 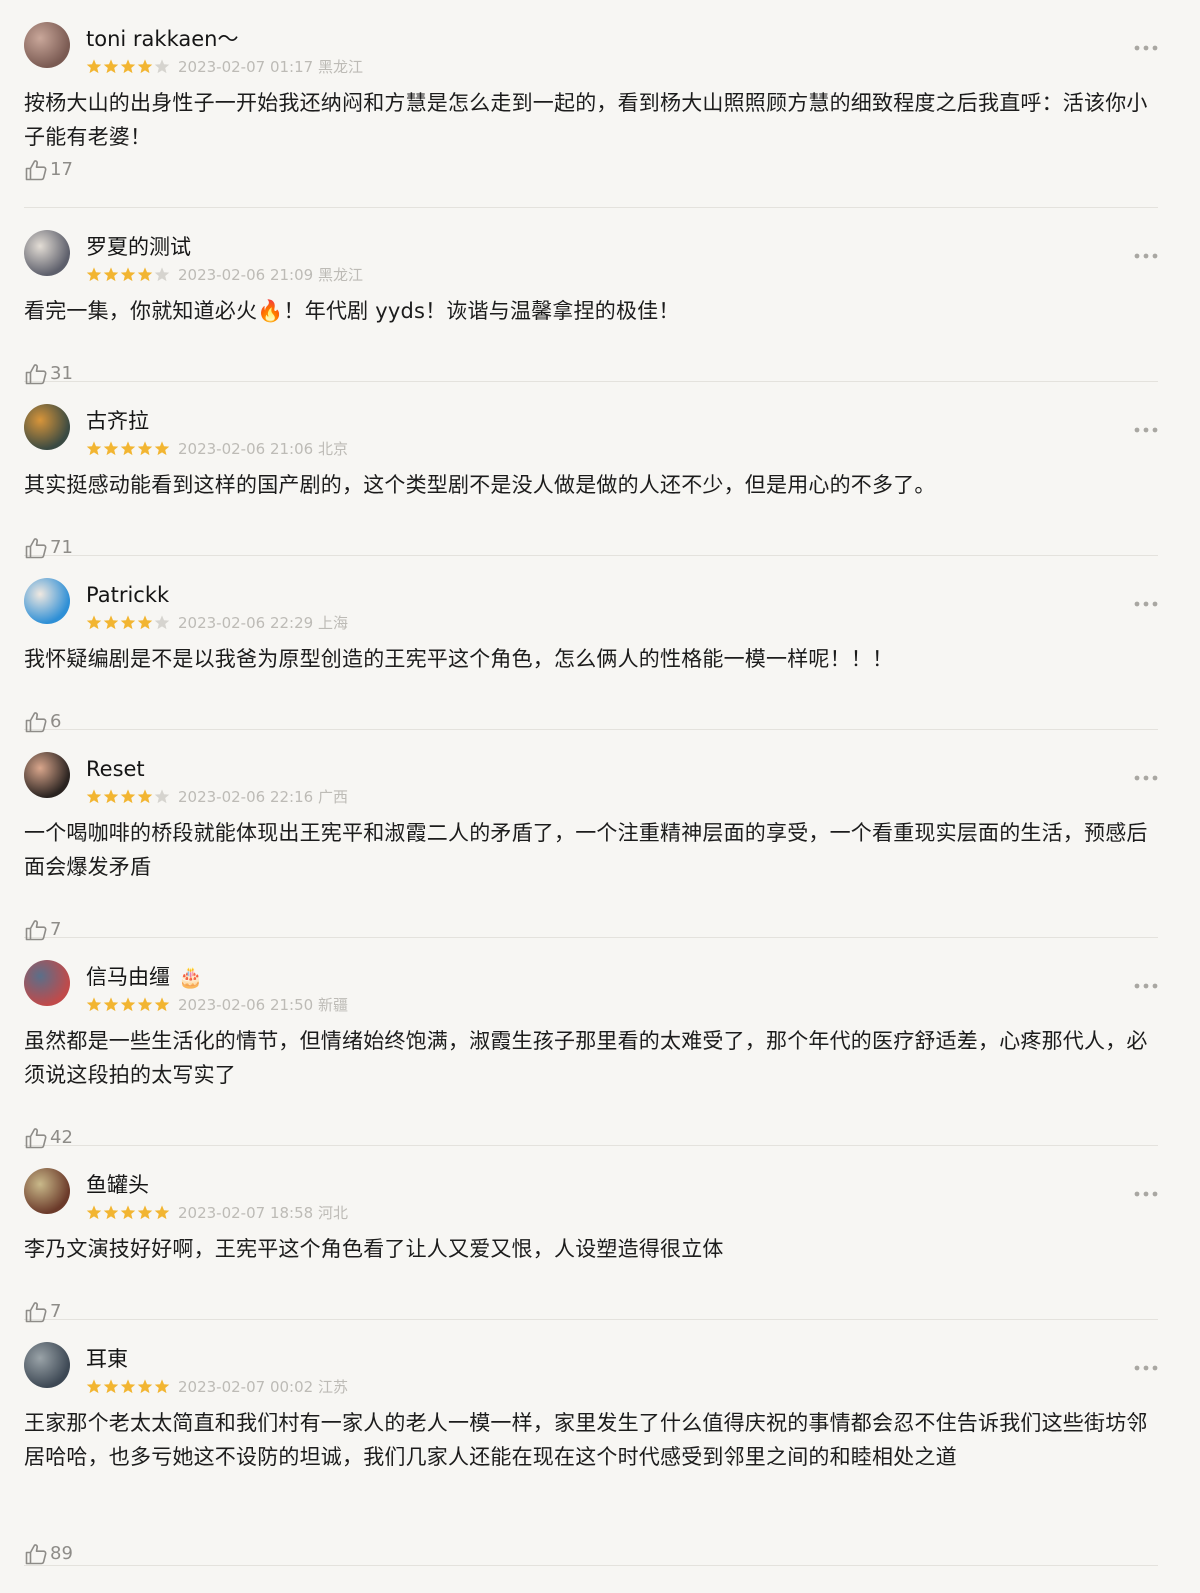 I want to click on review-date: 2023-02-06 21:50, so click(x=246, y=1005).